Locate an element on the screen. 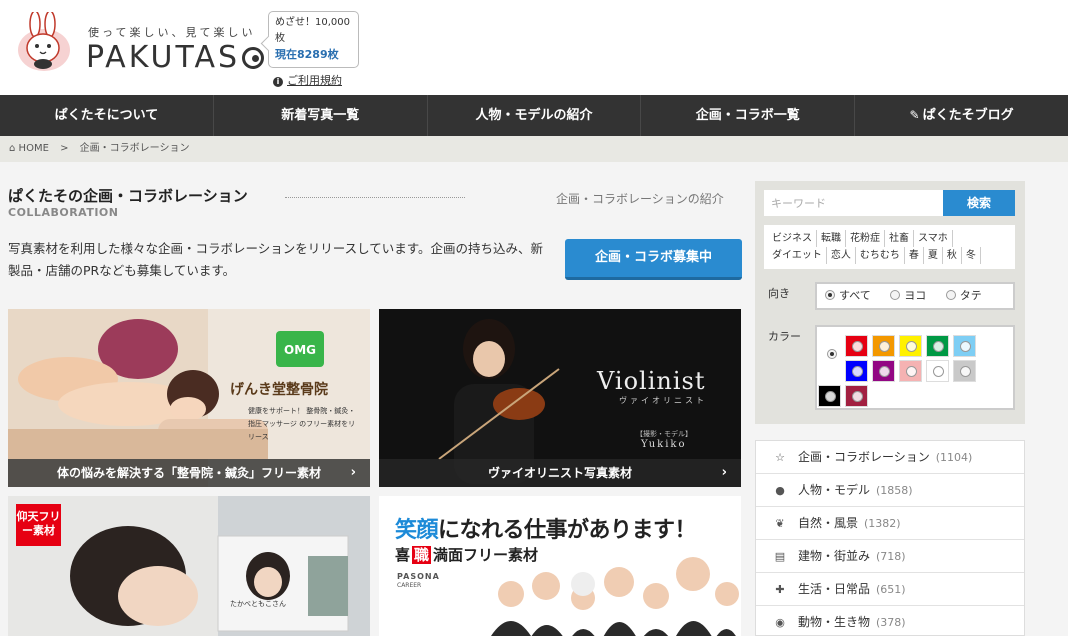 The width and height of the screenshot is (1068, 636). collab-recruit-button: 企画・コラボ募集中 is located at coordinates (653, 259).